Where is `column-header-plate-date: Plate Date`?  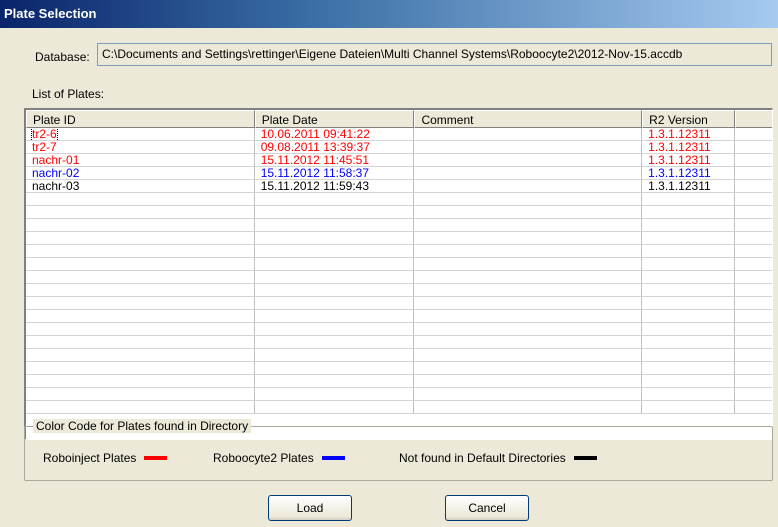 column-header-plate-date: Plate Date is located at coordinates (334, 119).